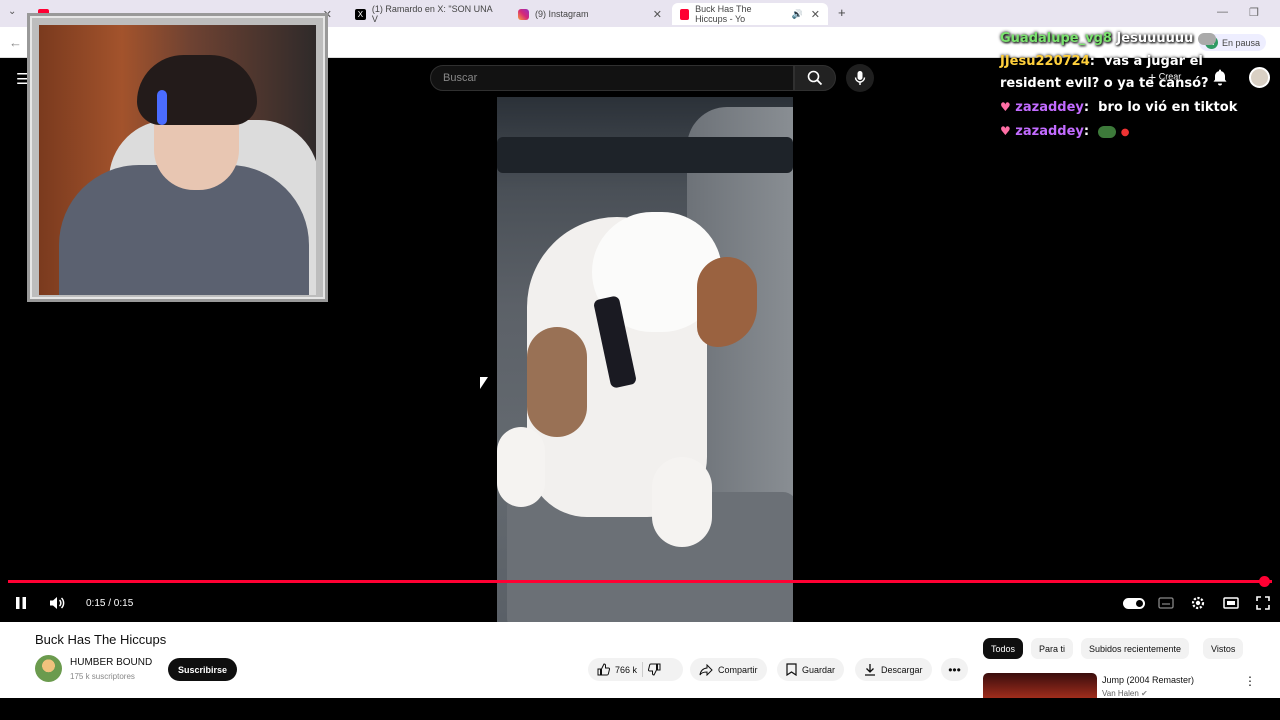 This screenshot has height=720, width=1280. Describe the element at coordinates (197, 90) in the screenshot. I see `streamer-hair` at that location.